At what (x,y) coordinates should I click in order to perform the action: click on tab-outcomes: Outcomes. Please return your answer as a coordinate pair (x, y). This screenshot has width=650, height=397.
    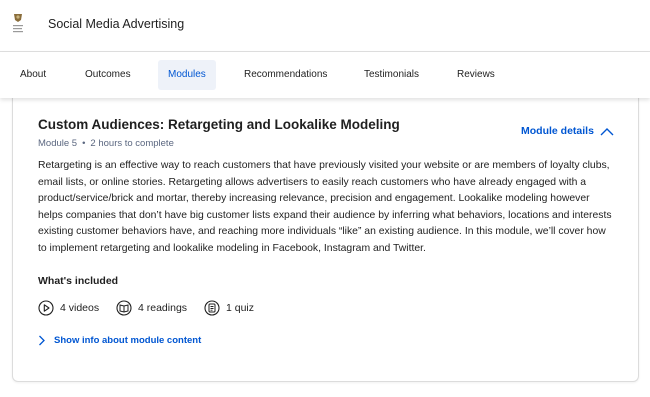
    Looking at the image, I should click on (108, 75).